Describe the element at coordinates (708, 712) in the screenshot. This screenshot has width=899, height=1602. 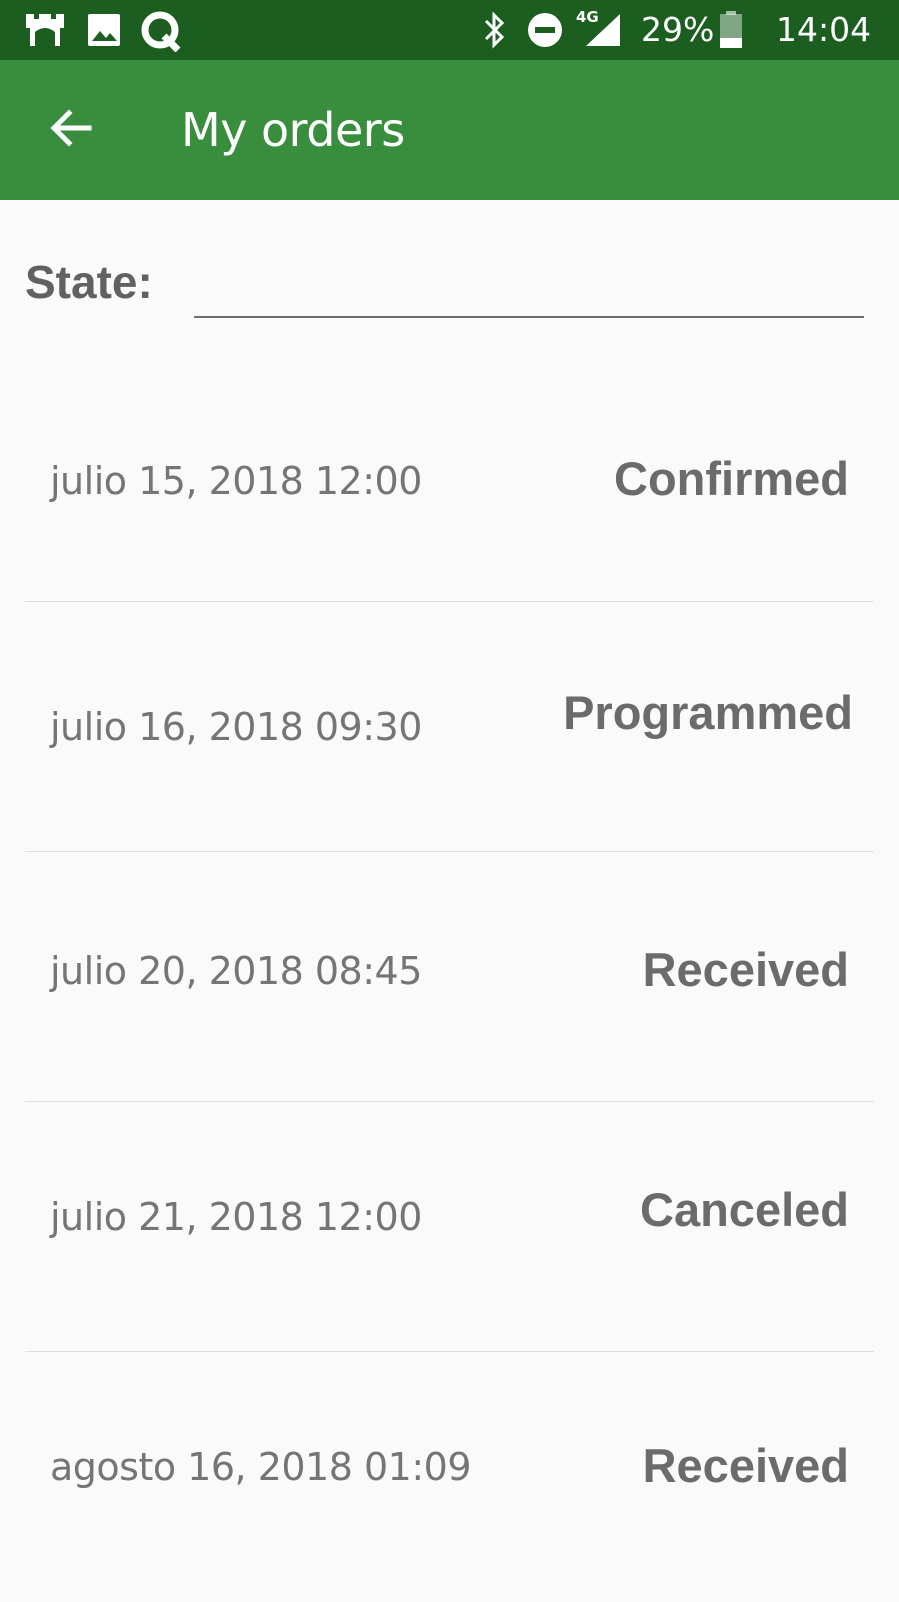
I see `order-status: Programmed` at that location.